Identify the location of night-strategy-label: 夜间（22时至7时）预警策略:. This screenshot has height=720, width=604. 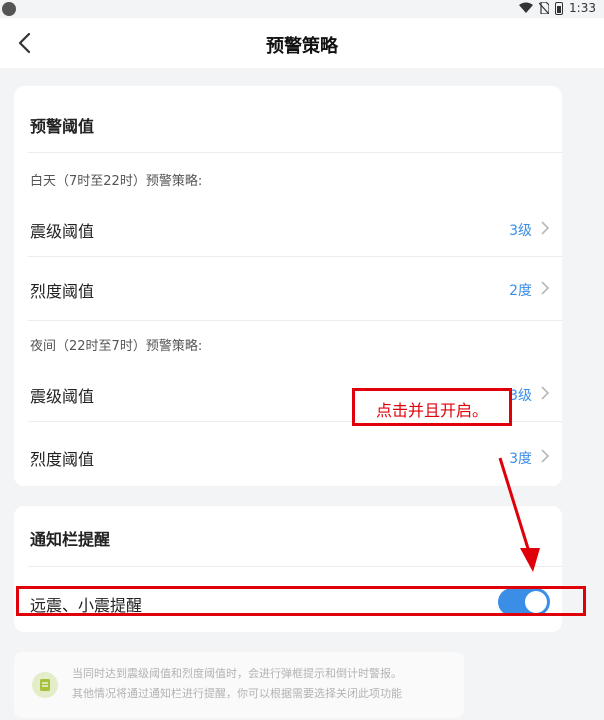
(116, 346).